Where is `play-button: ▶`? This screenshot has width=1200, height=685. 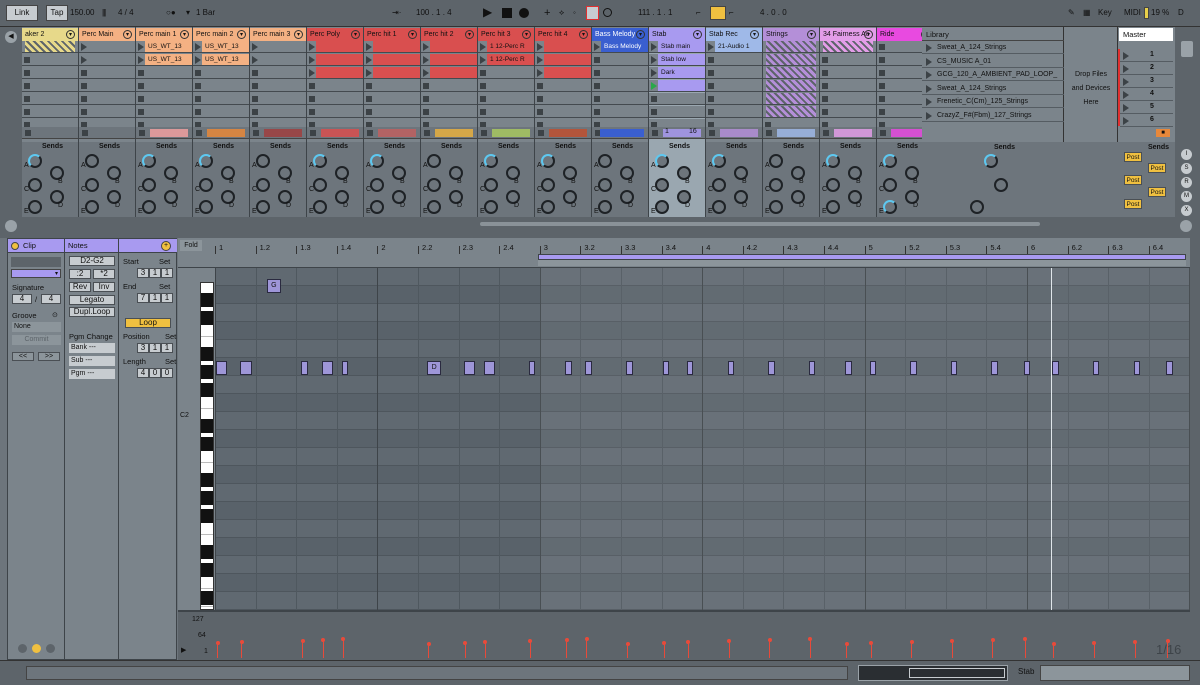 play-button: ▶ is located at coordinates (489, 13).